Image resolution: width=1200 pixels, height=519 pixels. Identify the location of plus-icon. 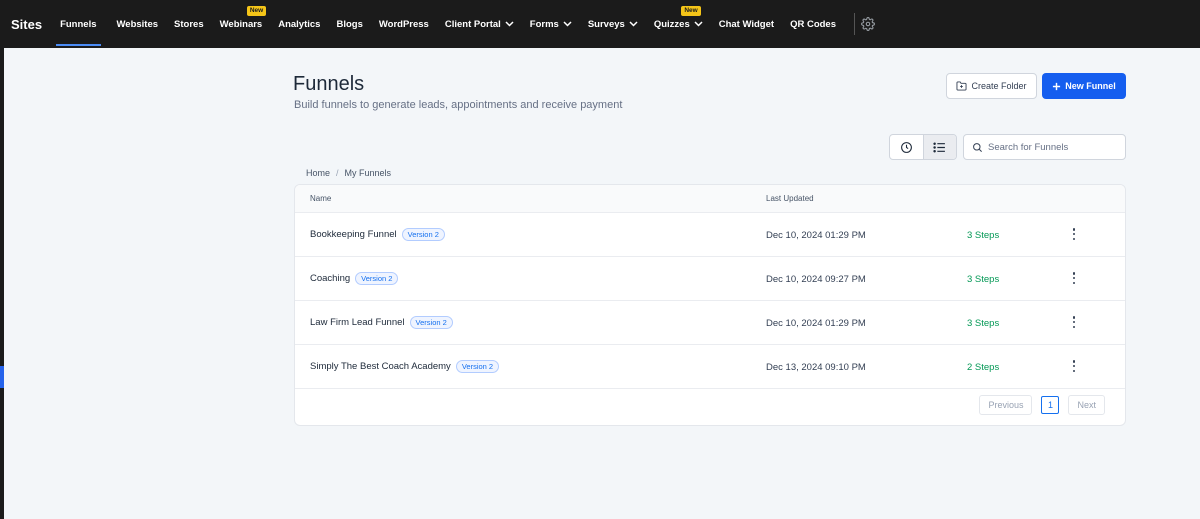
(1056, 86).